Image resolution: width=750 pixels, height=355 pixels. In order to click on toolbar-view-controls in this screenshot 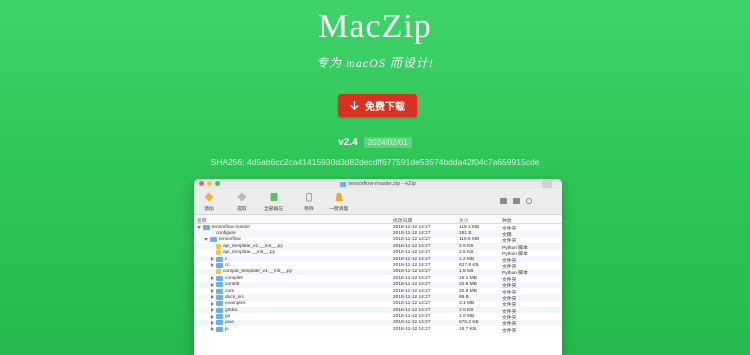, I will do `click(516, 201)`.